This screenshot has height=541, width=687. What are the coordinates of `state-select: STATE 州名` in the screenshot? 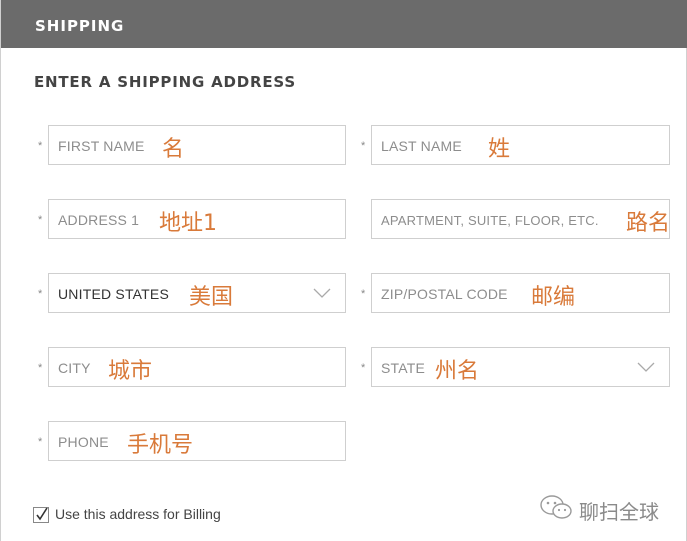 It's located at (520, 367).